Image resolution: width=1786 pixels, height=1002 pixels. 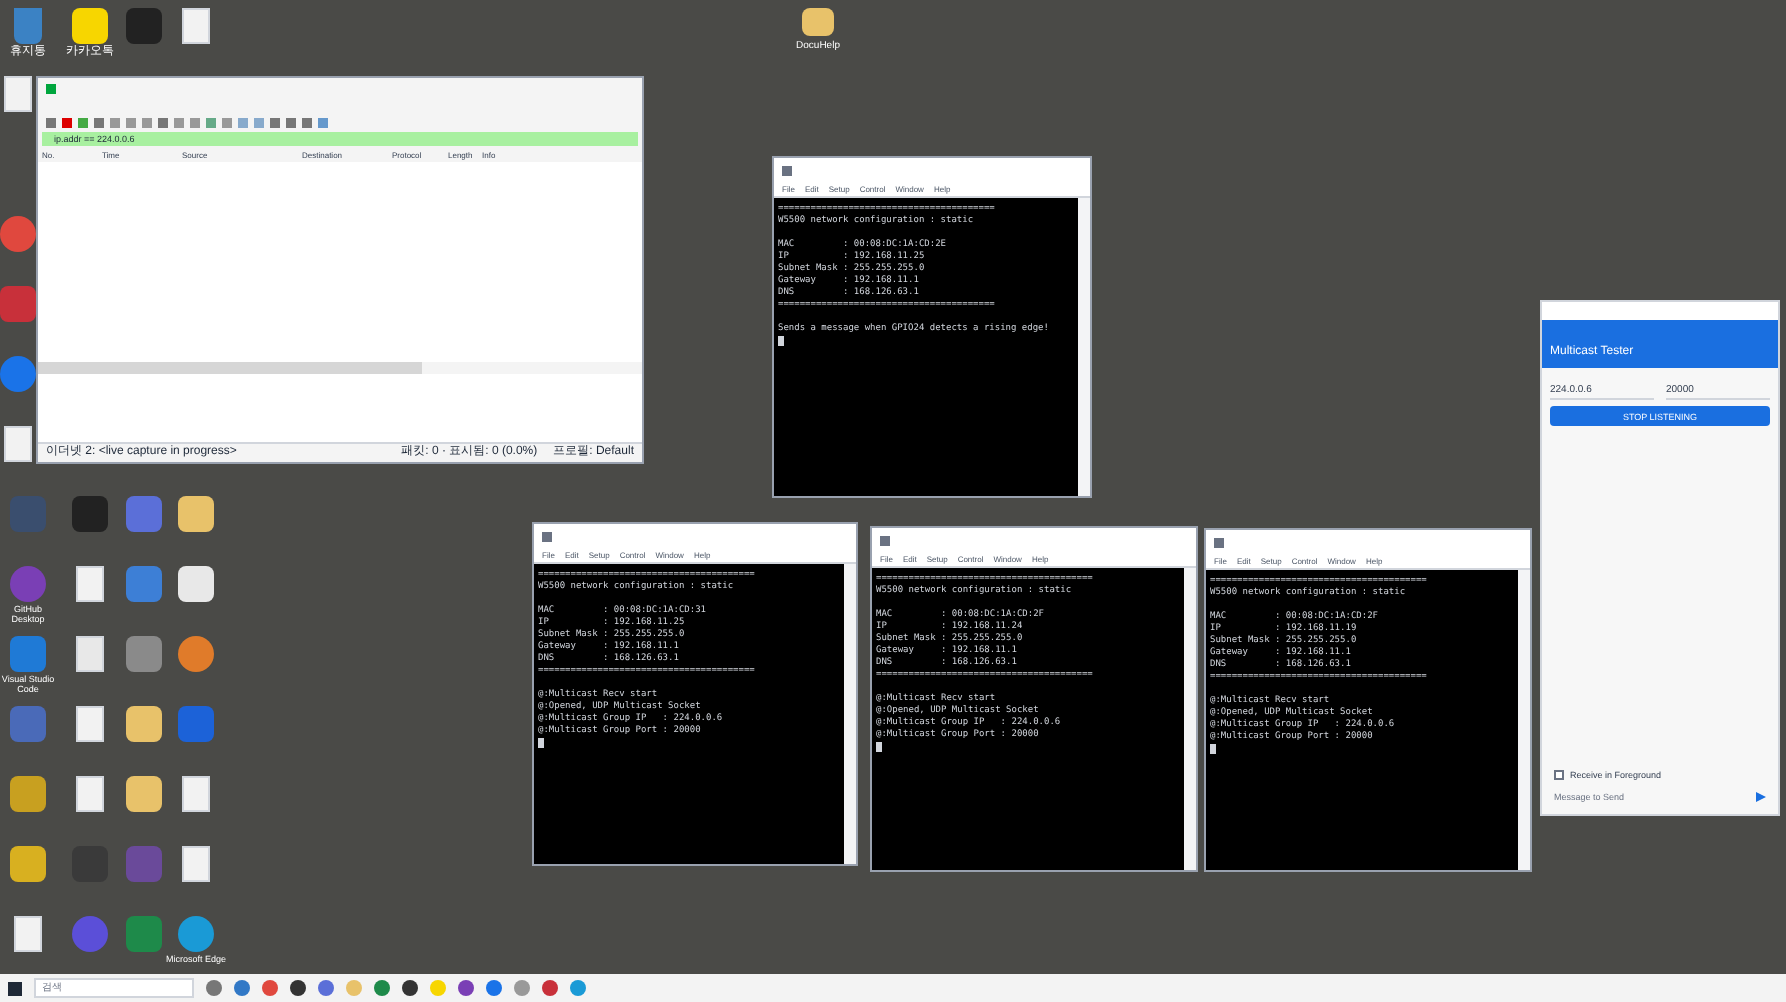 I want to click on recycle-bin-icon, so click(x=28, y=26).